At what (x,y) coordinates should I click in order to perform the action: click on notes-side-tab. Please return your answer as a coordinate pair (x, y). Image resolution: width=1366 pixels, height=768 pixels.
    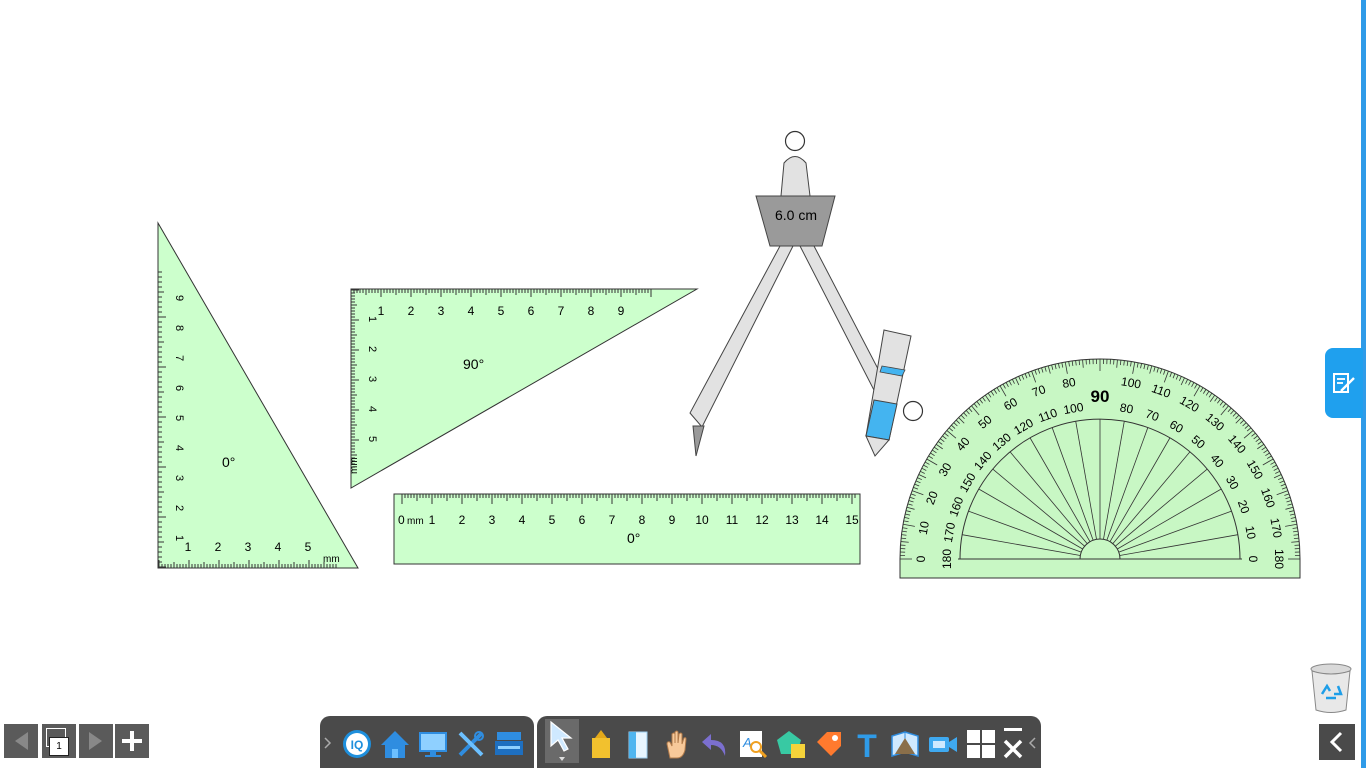
    Looking at the image, I should click on (1344, 383).